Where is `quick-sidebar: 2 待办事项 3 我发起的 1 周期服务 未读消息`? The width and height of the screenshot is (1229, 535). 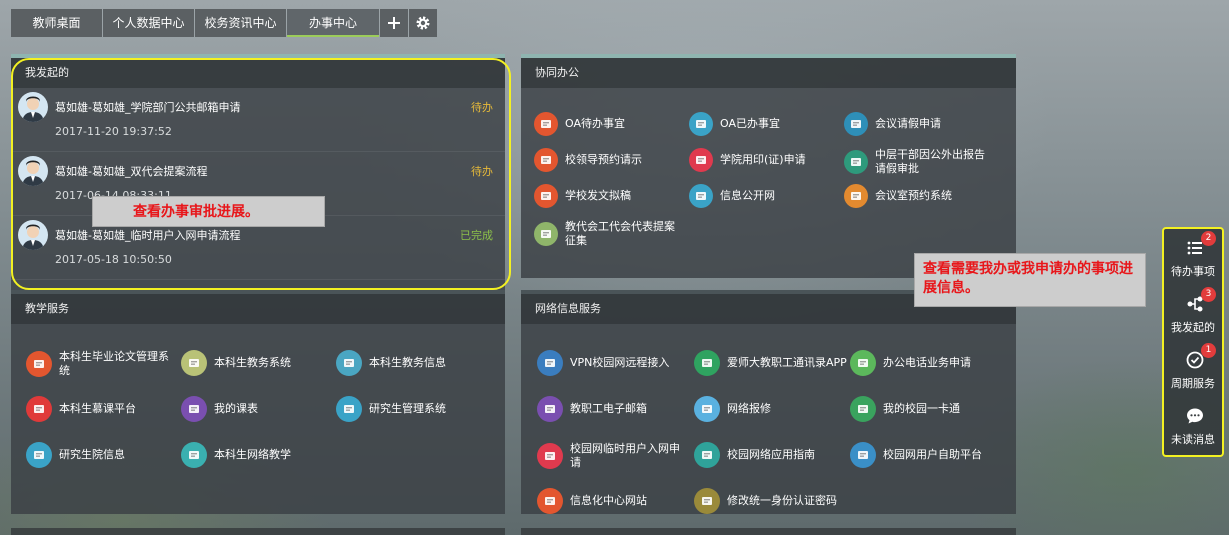
quick-sidebar: 2 待办事项 3 我发起的 1 周期服务 未读消息 is located at coordinates (1193, 342).